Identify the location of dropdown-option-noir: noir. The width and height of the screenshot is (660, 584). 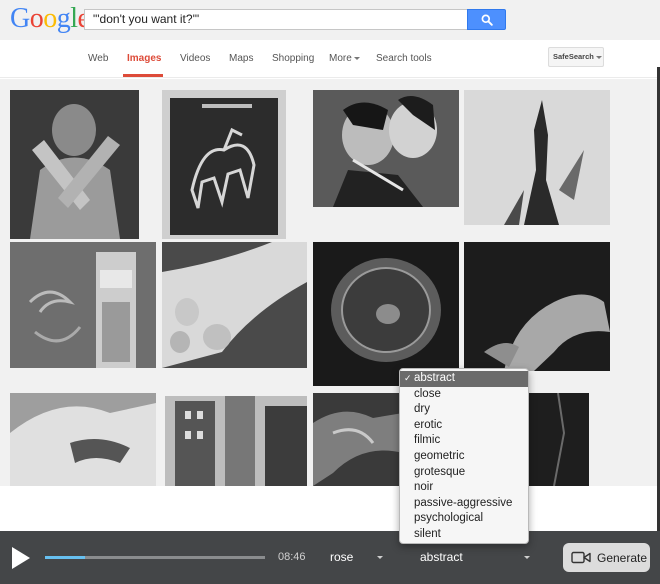
(464, 488).